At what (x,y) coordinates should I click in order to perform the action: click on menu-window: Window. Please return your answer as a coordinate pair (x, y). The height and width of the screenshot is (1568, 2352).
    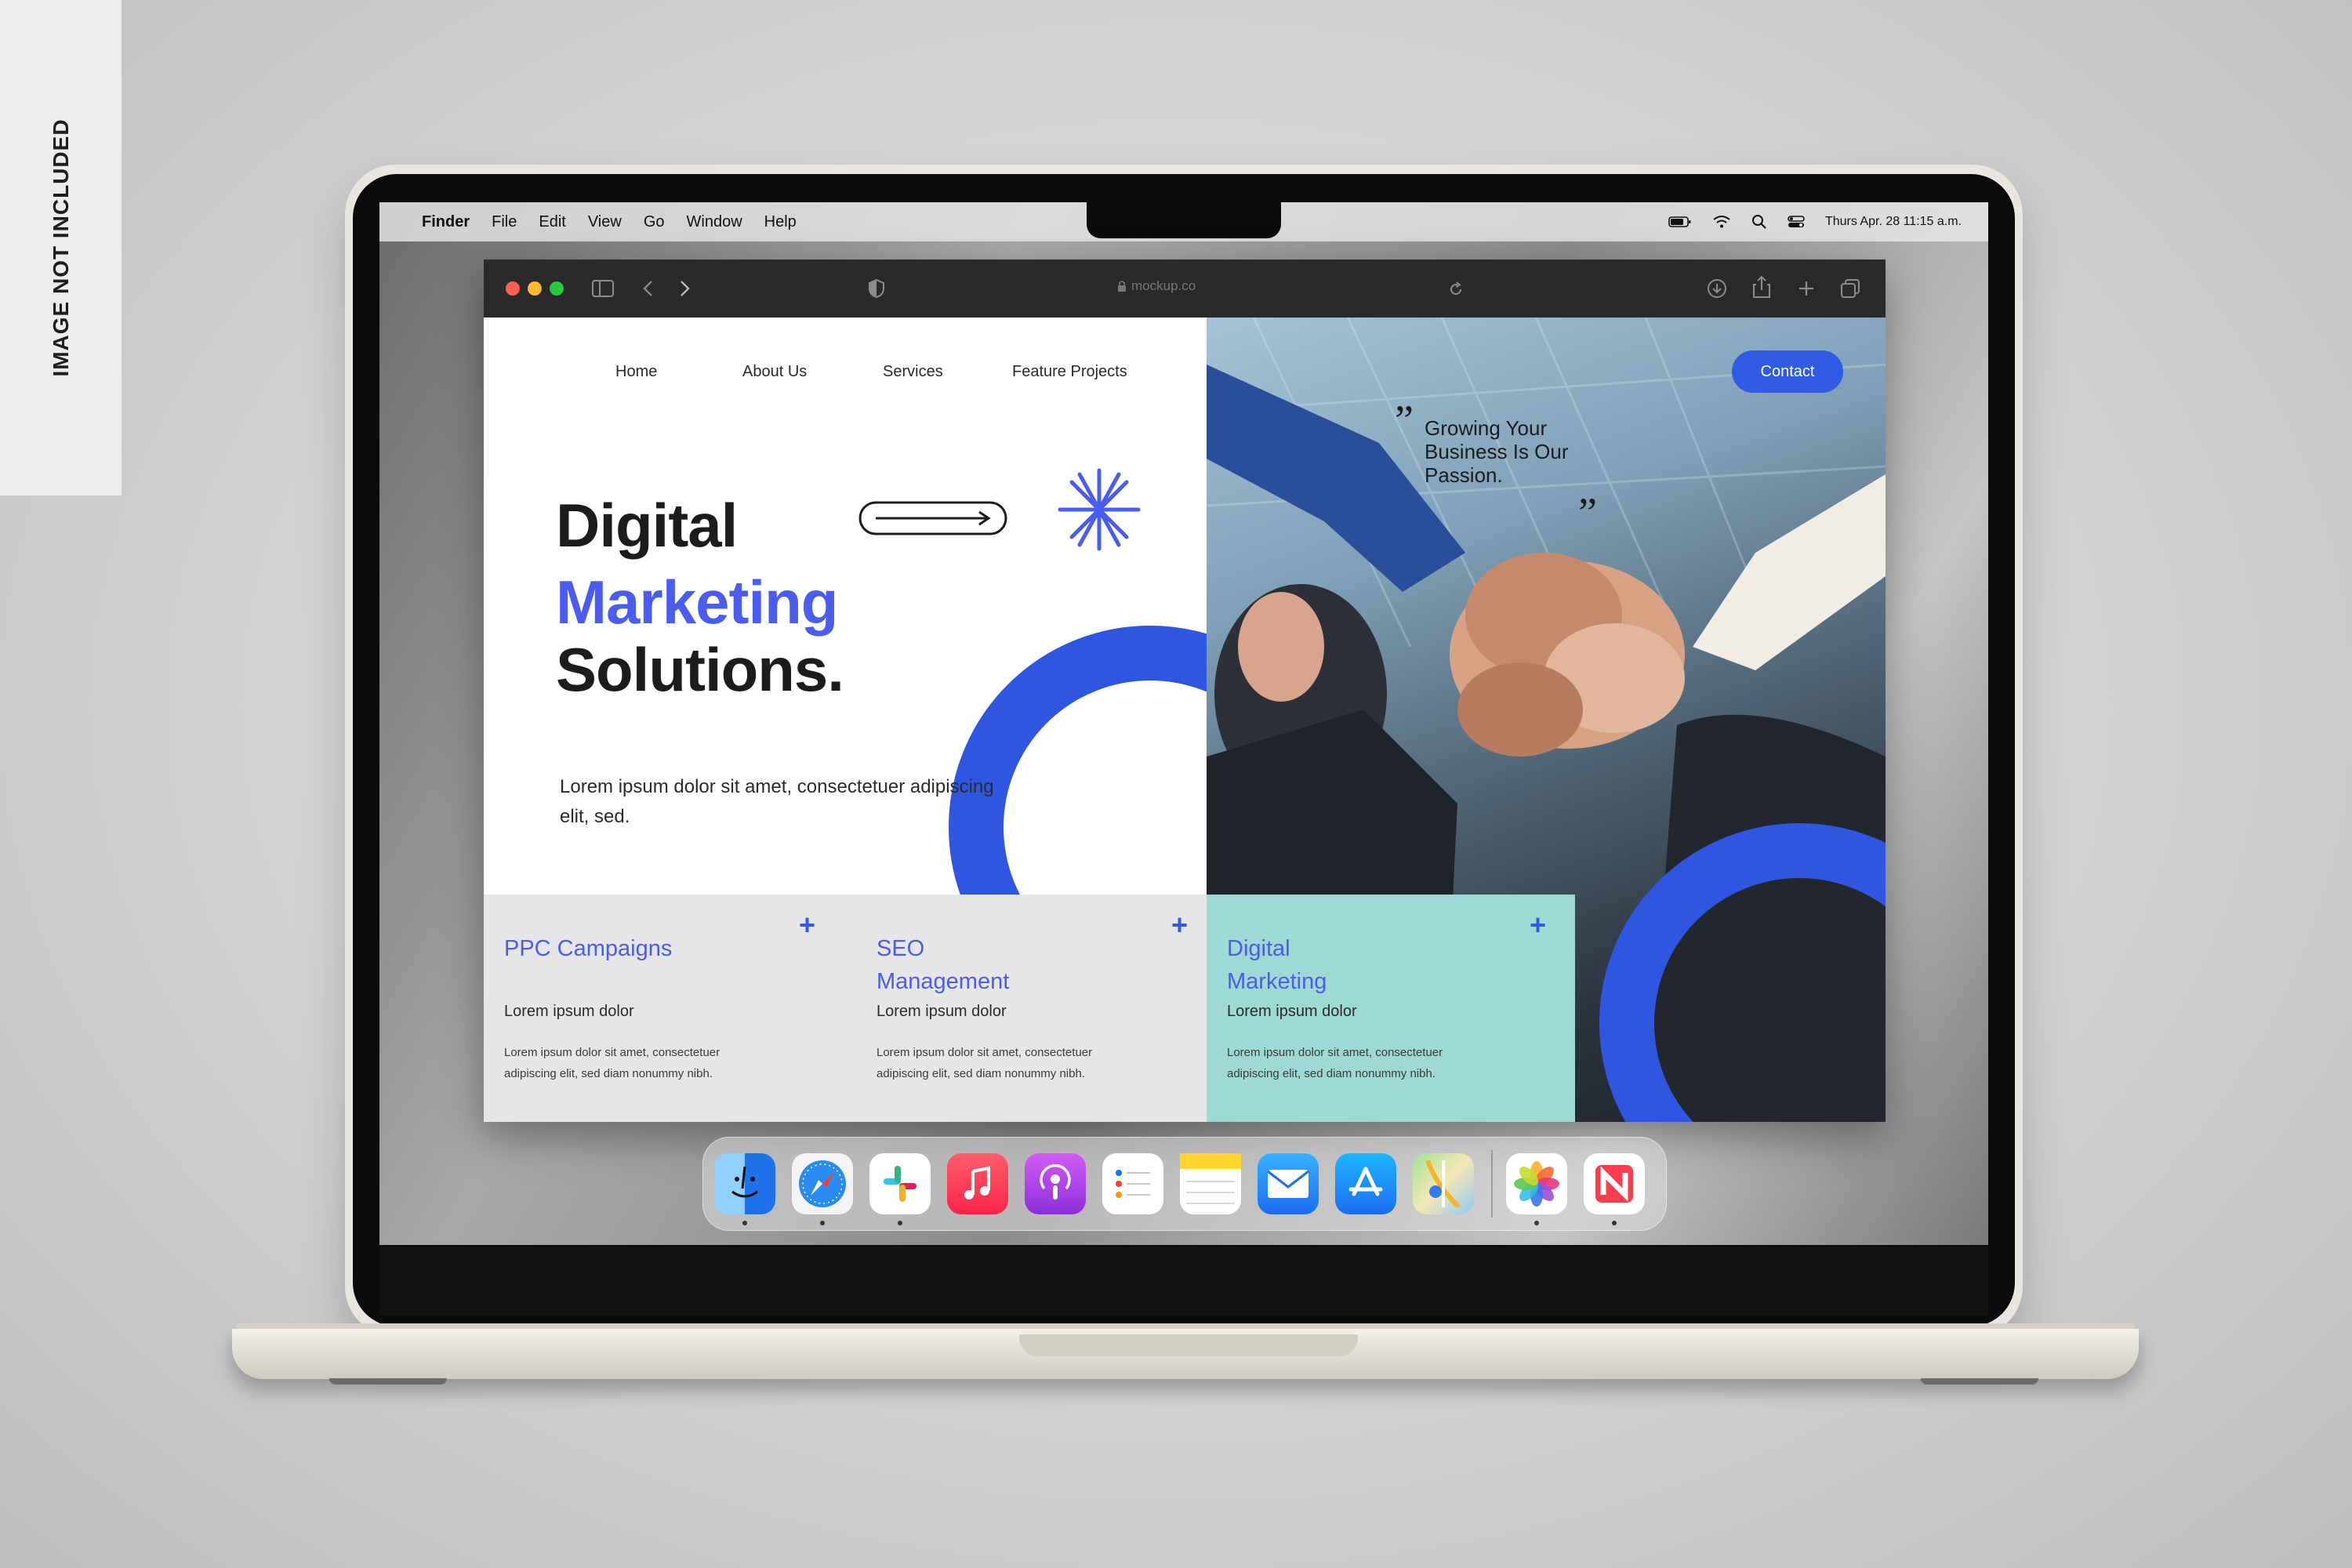
    Looking at the image, I should click on (714, 222).